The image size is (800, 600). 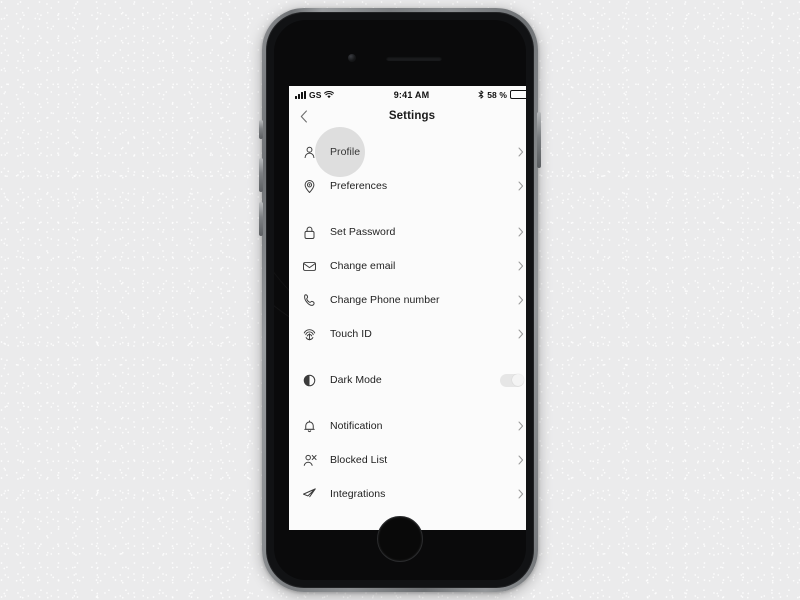 What do you see at coordinates (407, 494) in the screenshot?
I see `settings-row-integrations: Integrations` at bounding box center [407, 494].